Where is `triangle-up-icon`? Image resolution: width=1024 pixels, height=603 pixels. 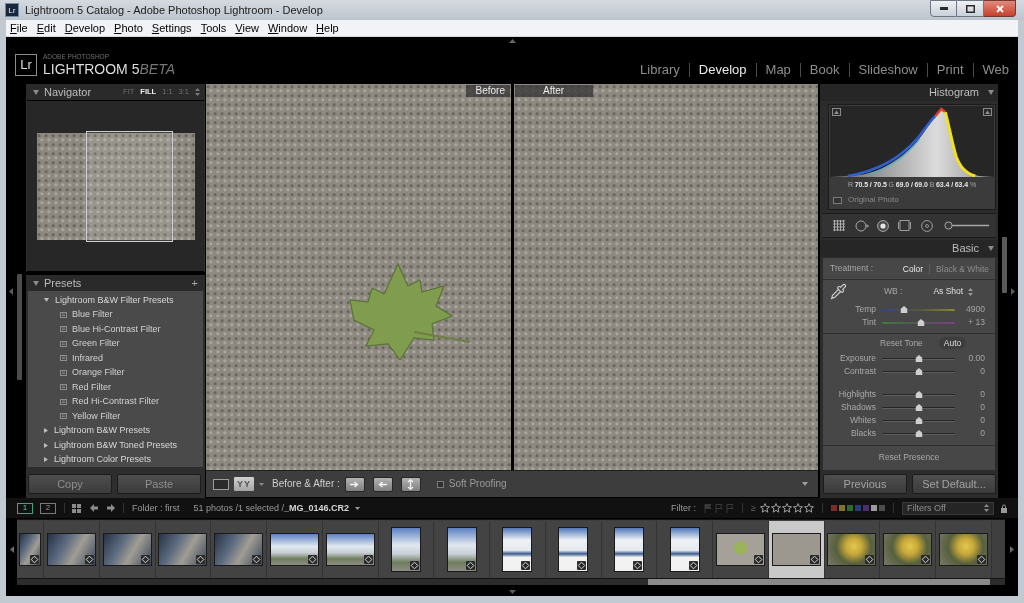 triangle-up-icon is located at coordinates (512, 41).